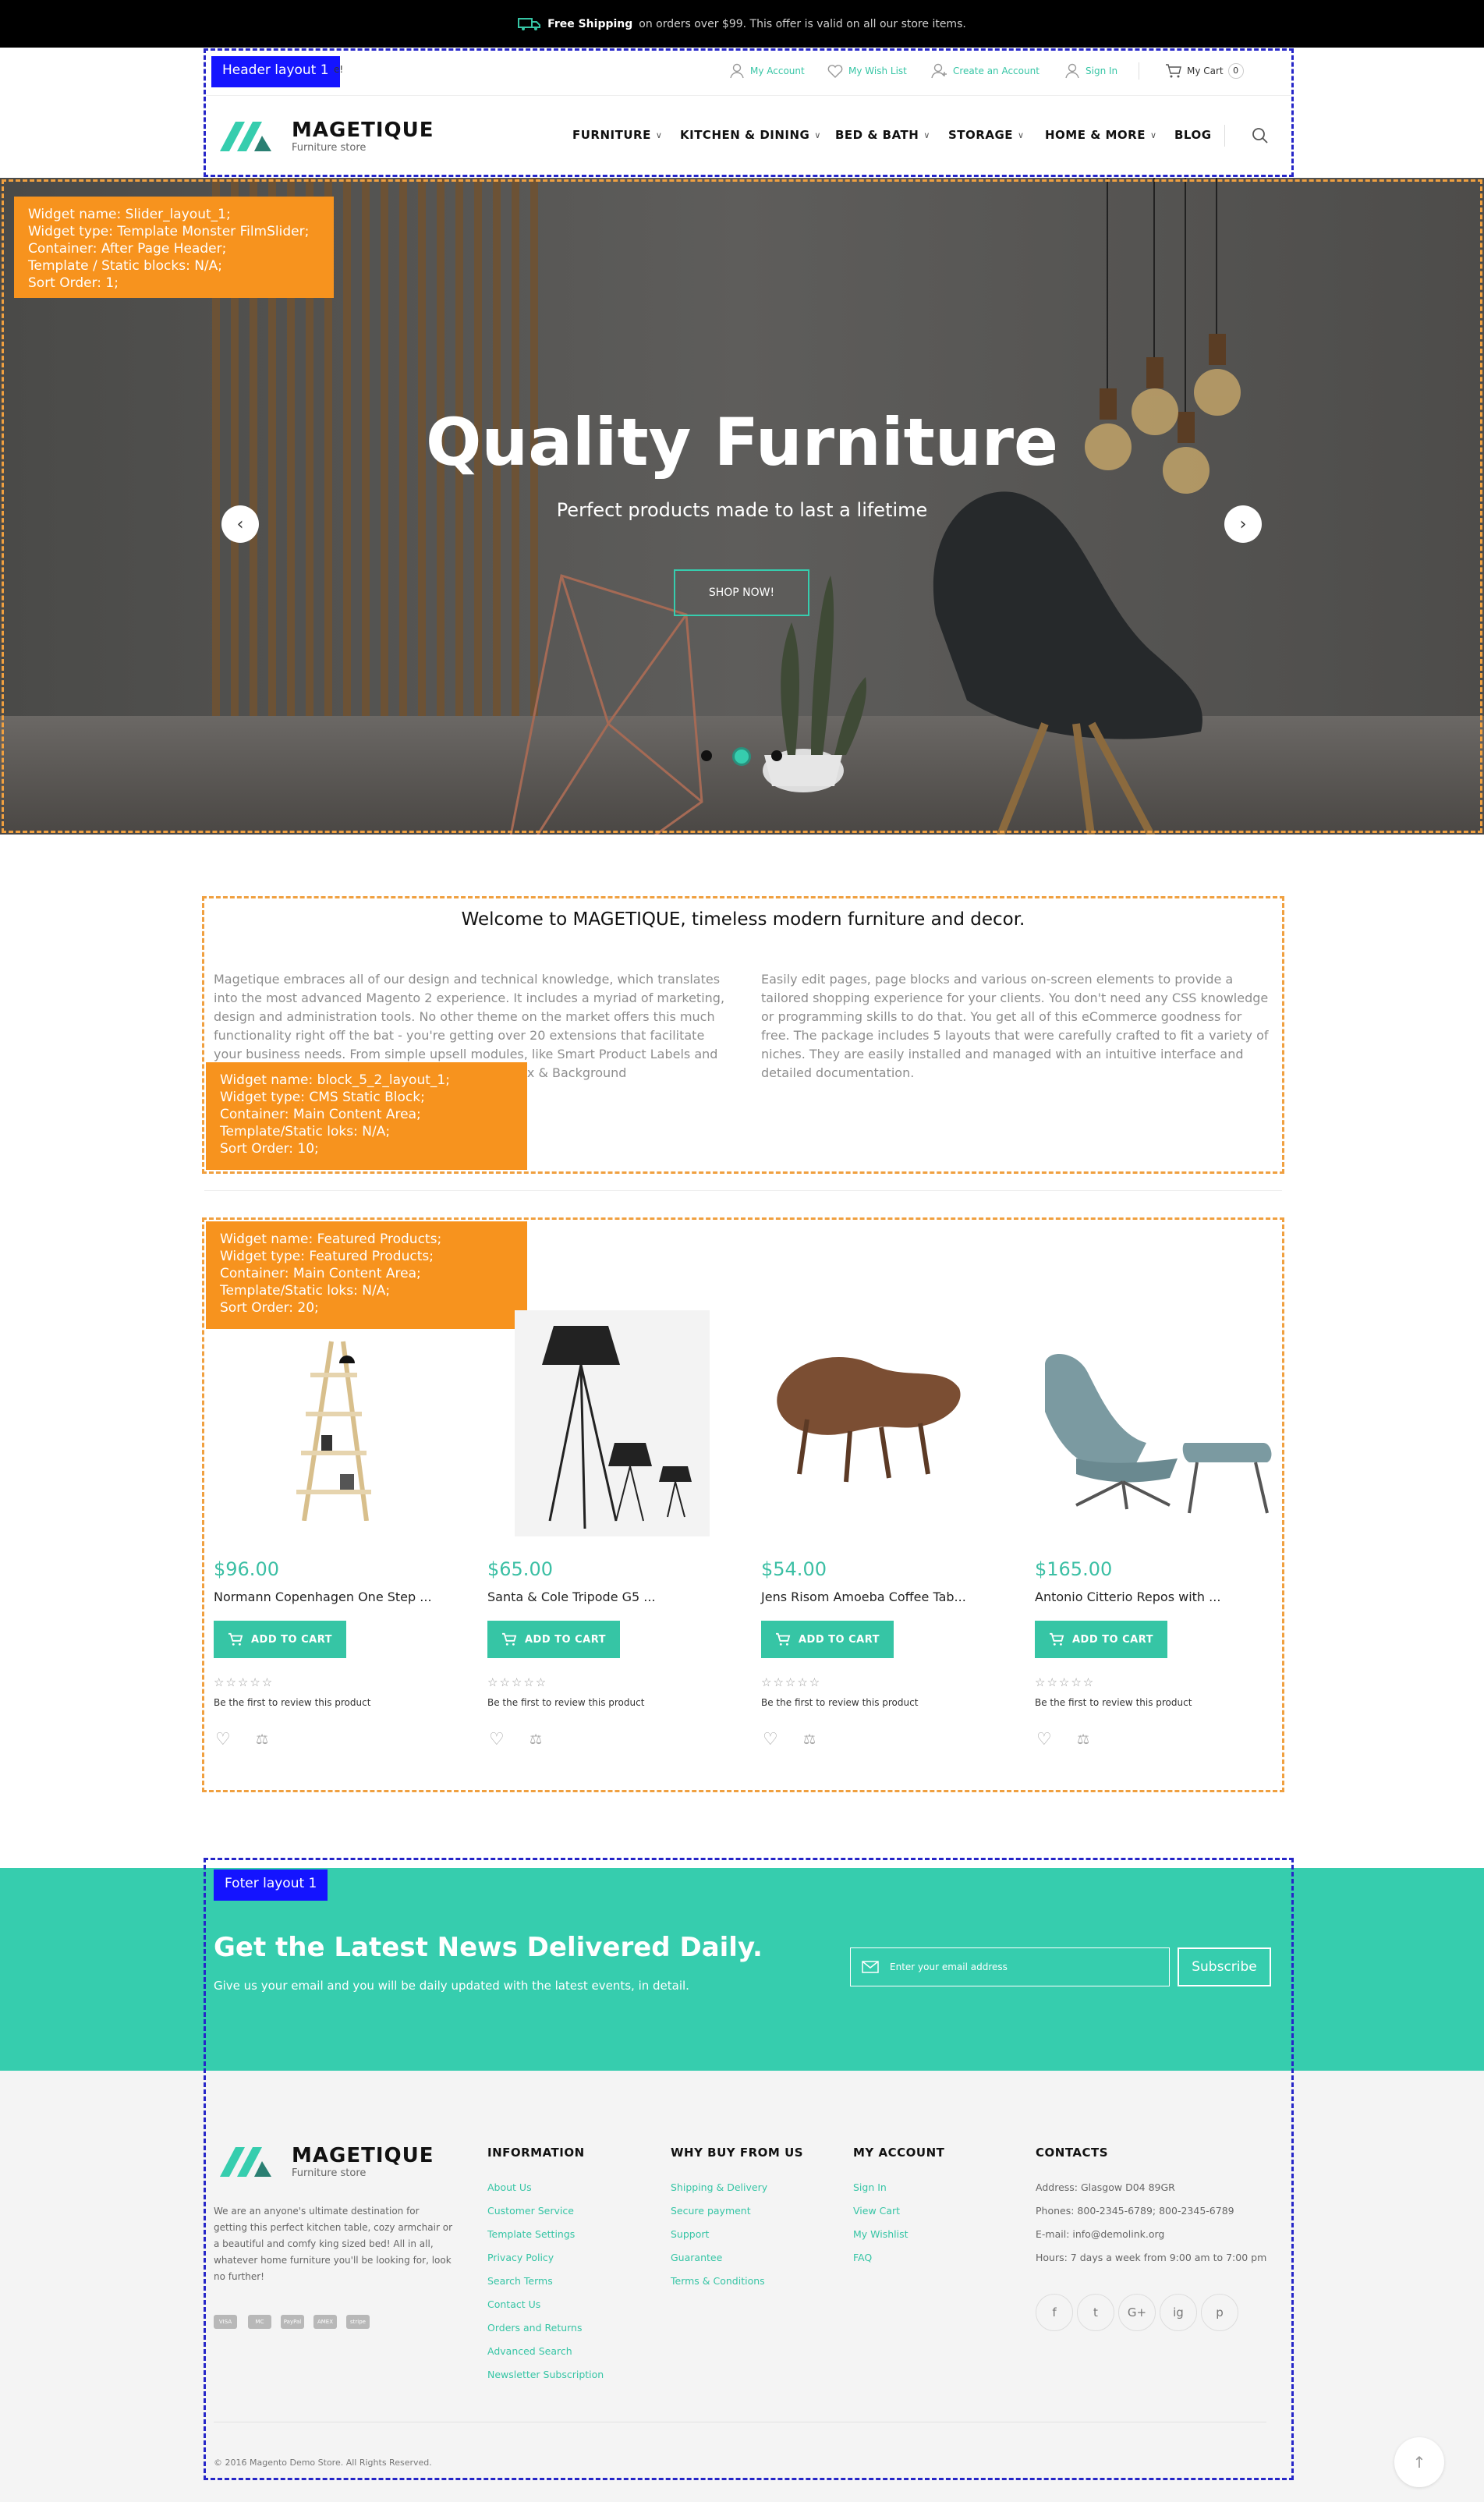 Image resolution: width=1484 pixels, height=2502 pixels. What do you see at coordinates (335, 1423) in the screenshot?
I see `product-image-shelf` at bounding box center [335, 1423].